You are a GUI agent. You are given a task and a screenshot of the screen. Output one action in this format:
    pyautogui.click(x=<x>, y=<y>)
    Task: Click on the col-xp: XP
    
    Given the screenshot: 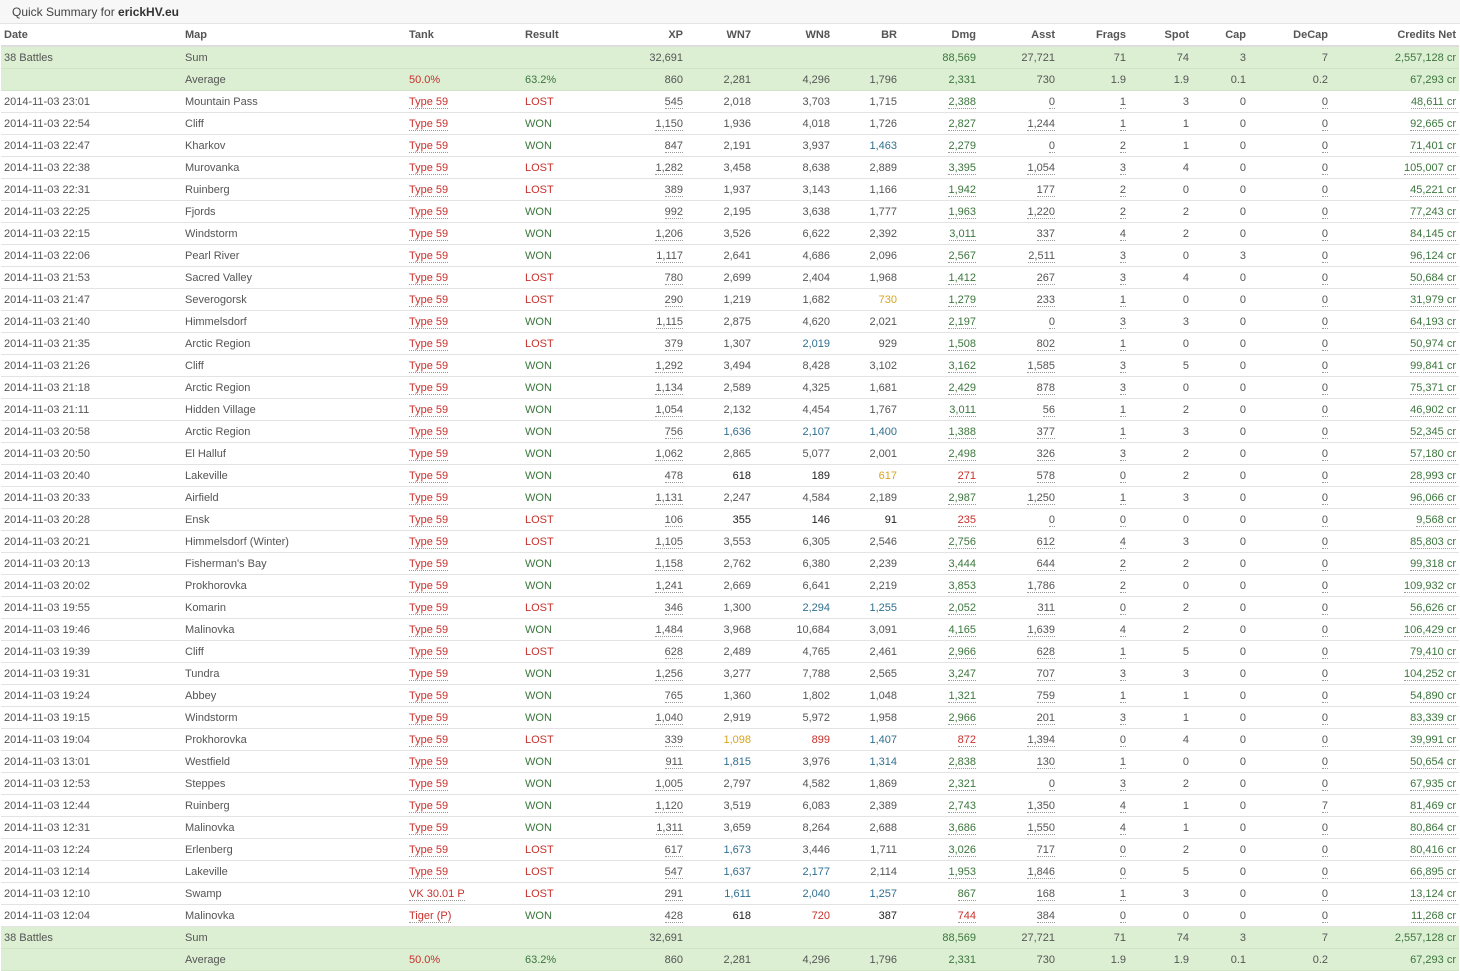 What is the action you would take?
    pyautogui.click(x=633, y=35)
    